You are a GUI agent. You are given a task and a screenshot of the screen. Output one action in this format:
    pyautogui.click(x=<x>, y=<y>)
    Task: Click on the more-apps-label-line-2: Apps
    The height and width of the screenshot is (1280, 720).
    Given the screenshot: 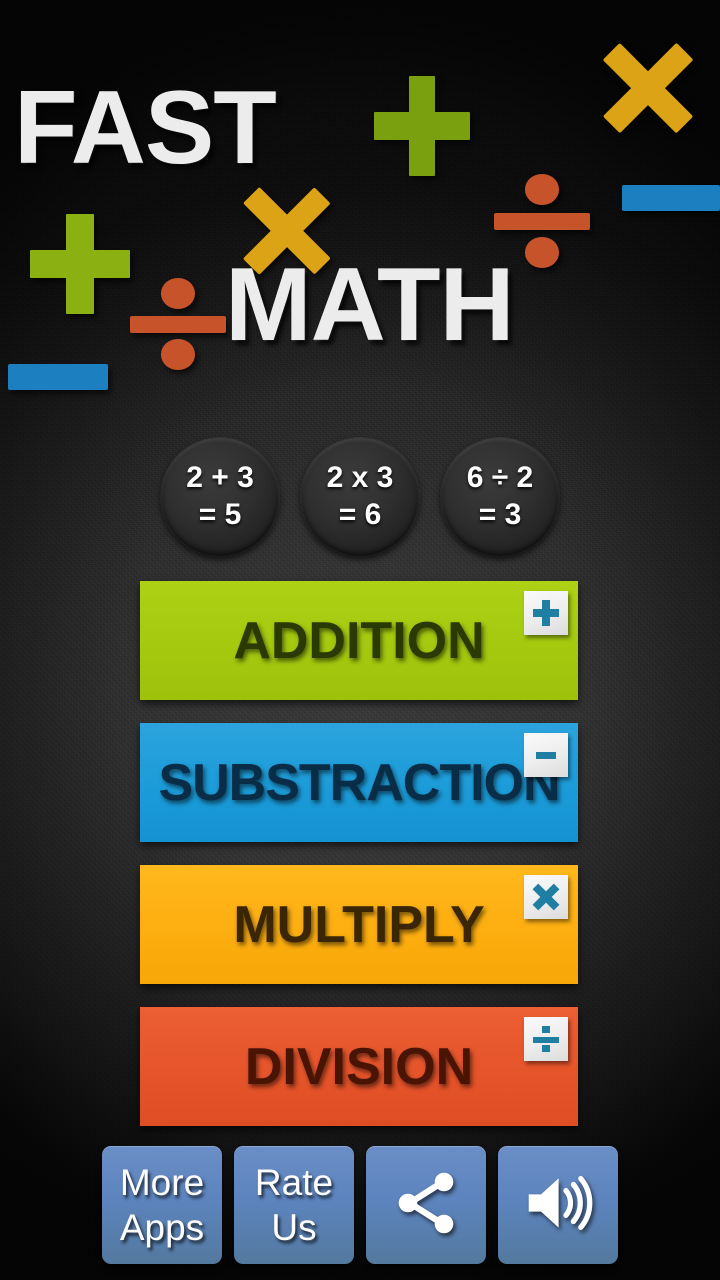 What is the action you would take?
    pyautogui.click(x=162, y=1227)
    